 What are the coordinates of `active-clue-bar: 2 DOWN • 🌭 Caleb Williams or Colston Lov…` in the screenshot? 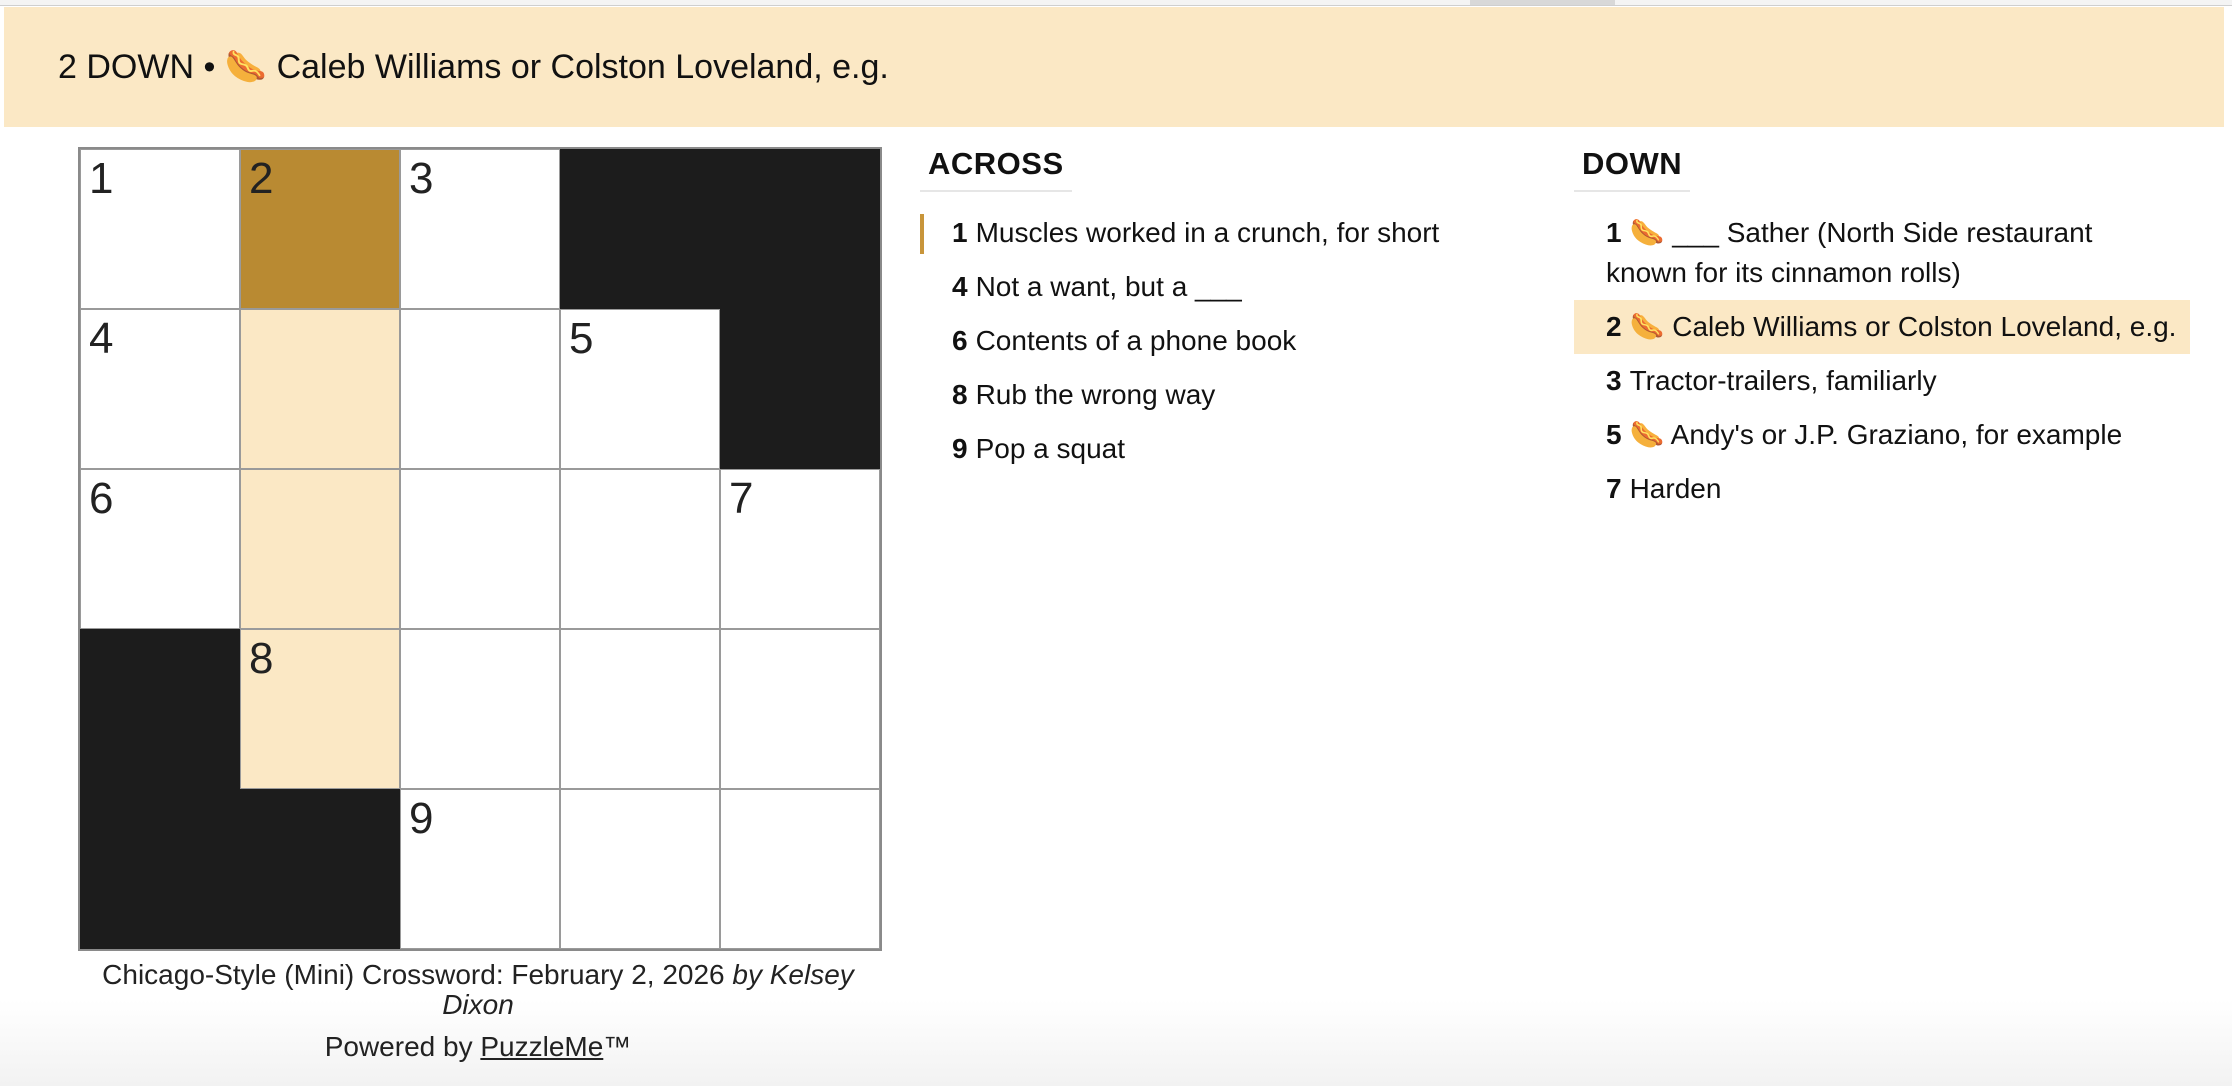 It's located at (1114, 67).